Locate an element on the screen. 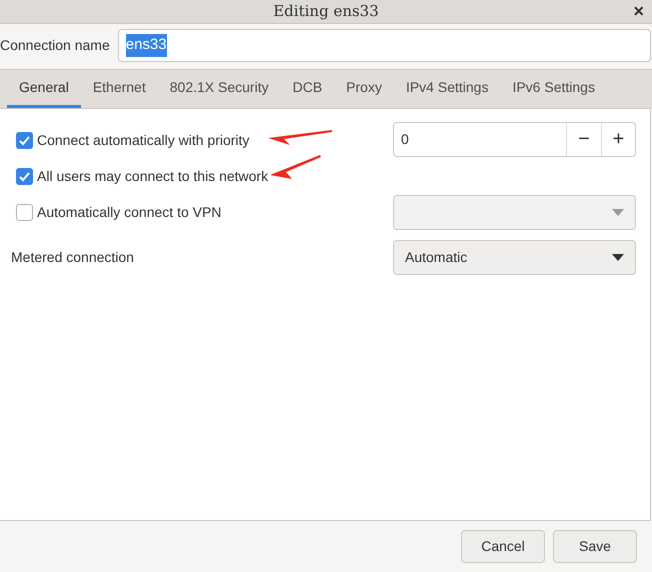  dialog-button: Cancel is located at coordinates (503, 546).